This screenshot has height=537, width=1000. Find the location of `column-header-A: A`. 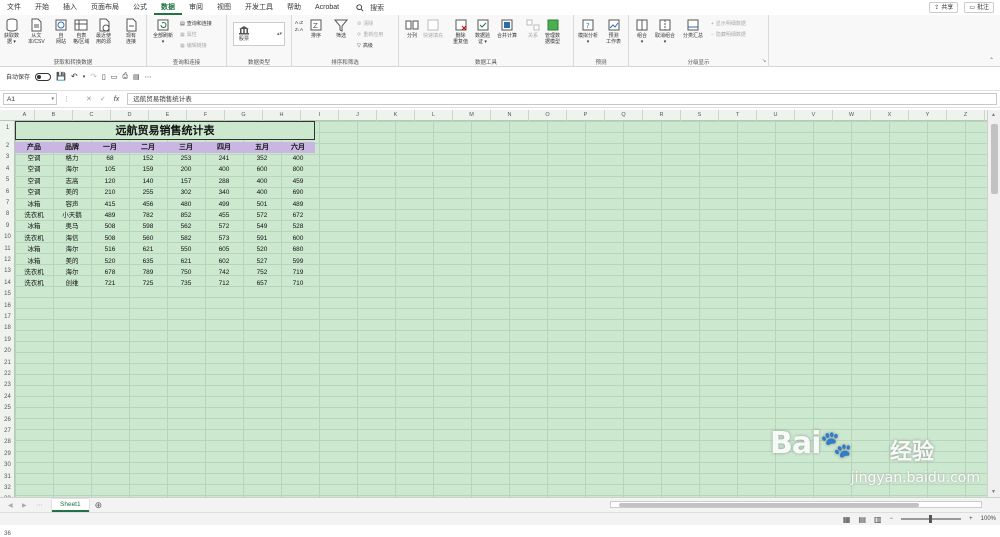

column-header-A: A is located at coordinates (25, 115).